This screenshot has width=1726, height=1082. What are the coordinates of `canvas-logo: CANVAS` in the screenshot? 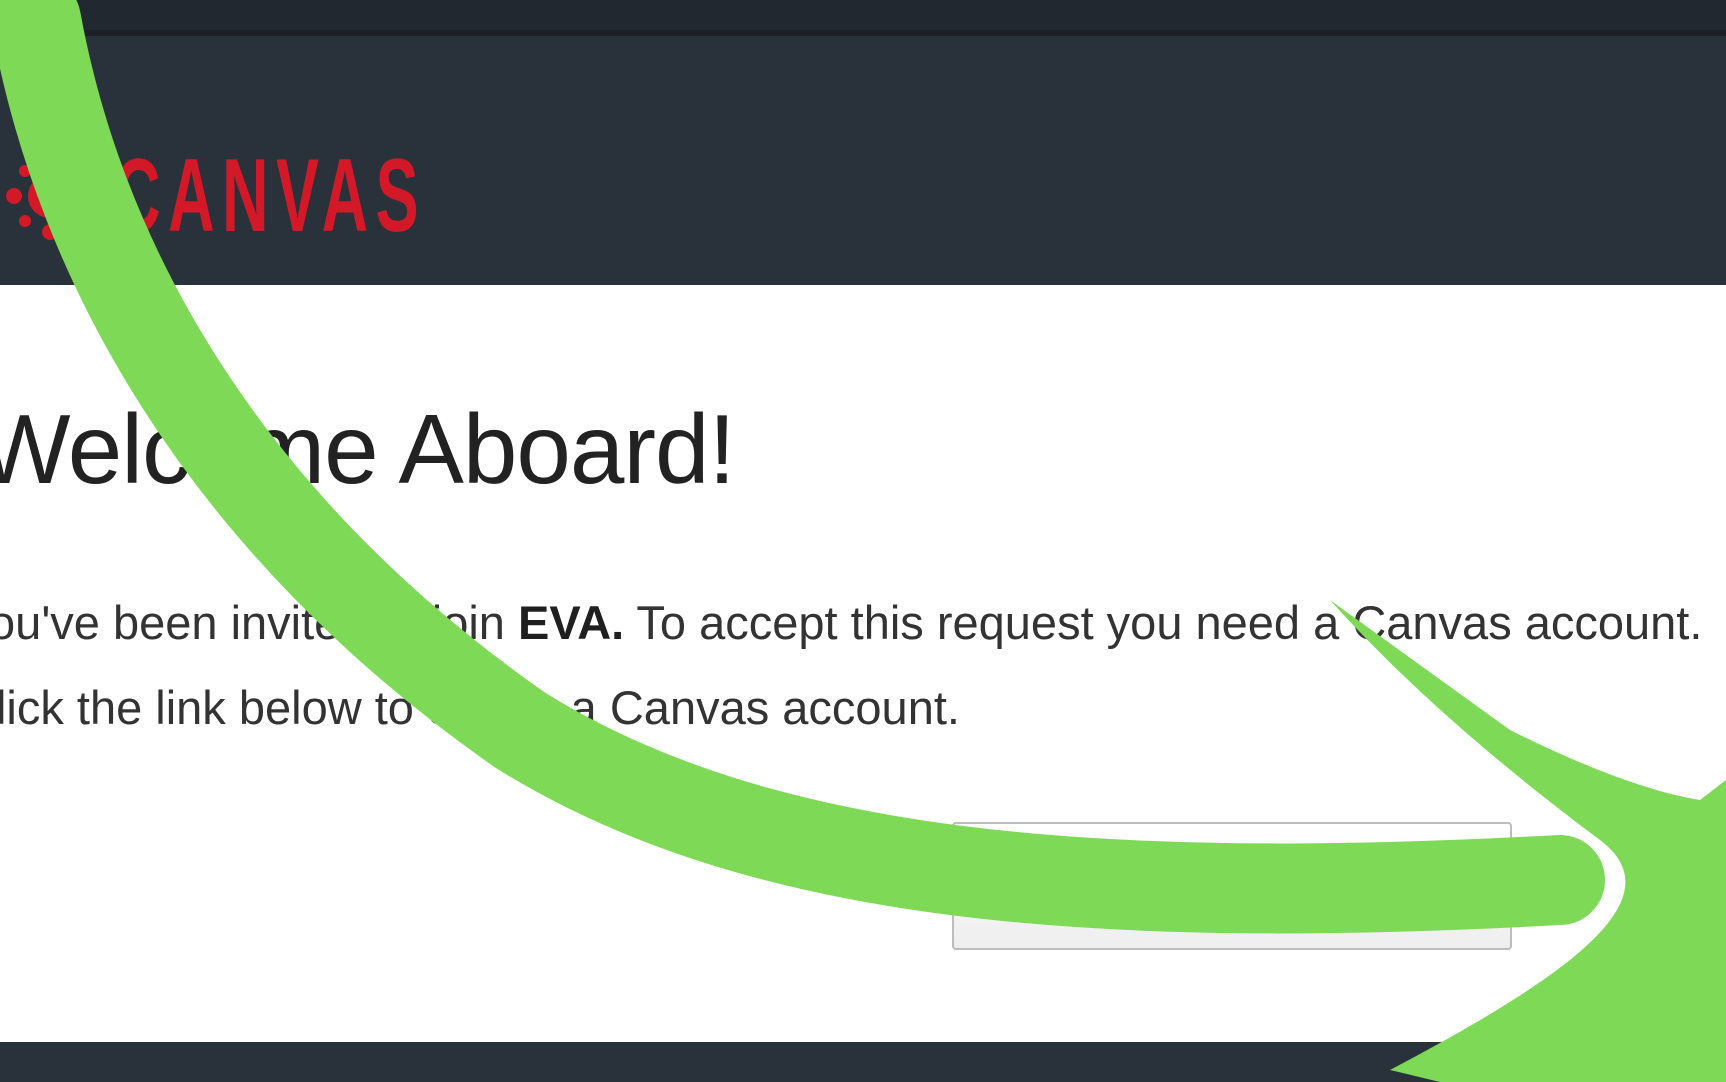 It's located at (308, 196).